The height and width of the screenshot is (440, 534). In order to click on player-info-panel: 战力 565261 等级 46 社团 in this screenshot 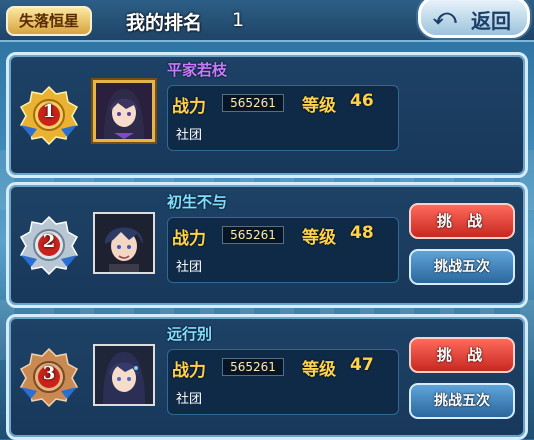, I will do `click(283, 118)`.